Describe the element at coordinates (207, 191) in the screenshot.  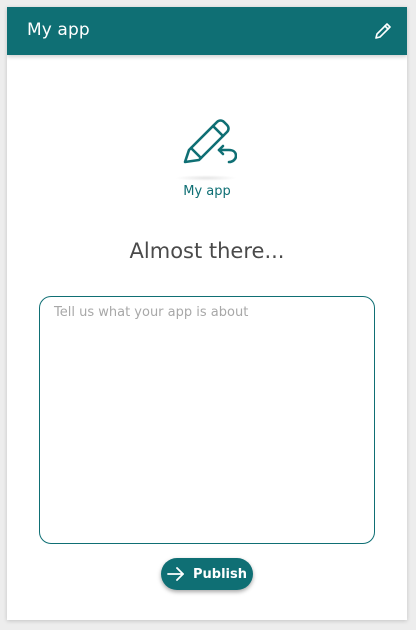
I see `app-name: My app` at that location.